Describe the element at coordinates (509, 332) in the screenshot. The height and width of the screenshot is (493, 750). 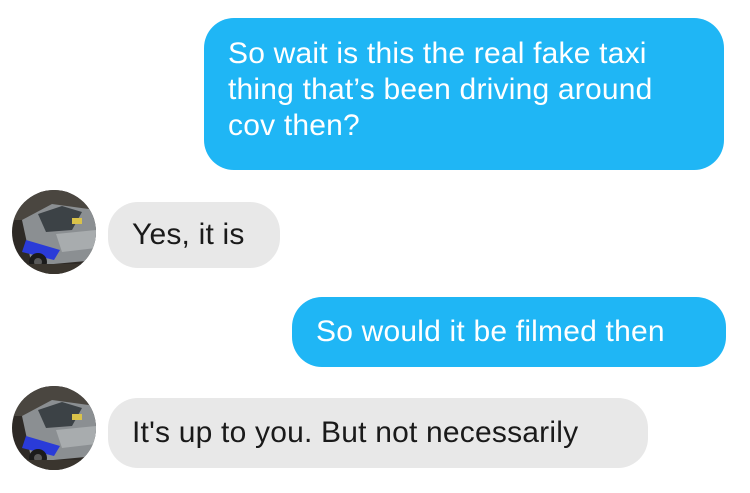
I see `outgoing-message-bubble: So would it be filmed then` at that location.